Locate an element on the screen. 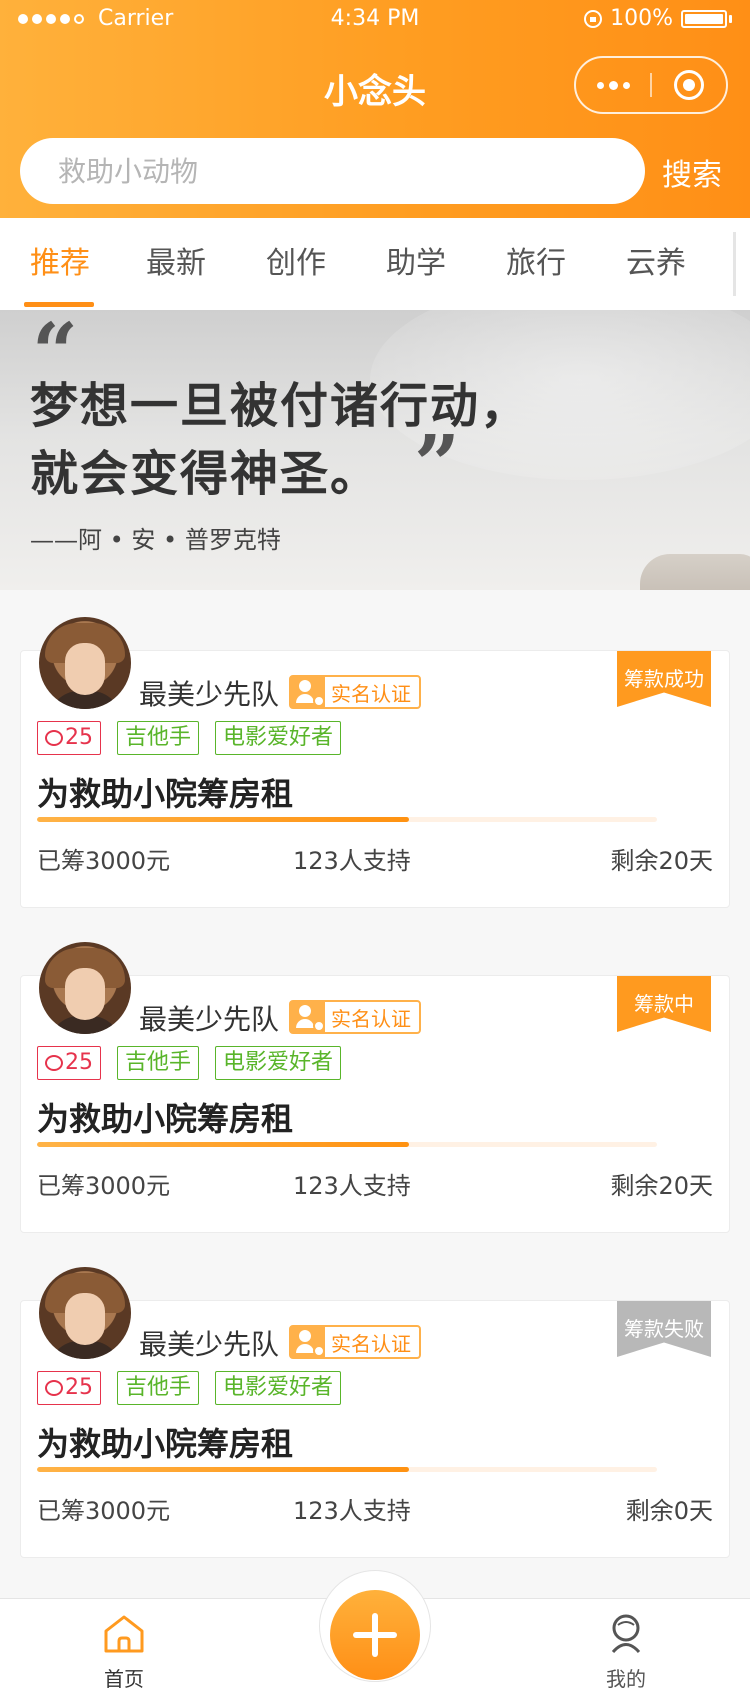  miniprogram-capsule is located at coordinates (651, 85).